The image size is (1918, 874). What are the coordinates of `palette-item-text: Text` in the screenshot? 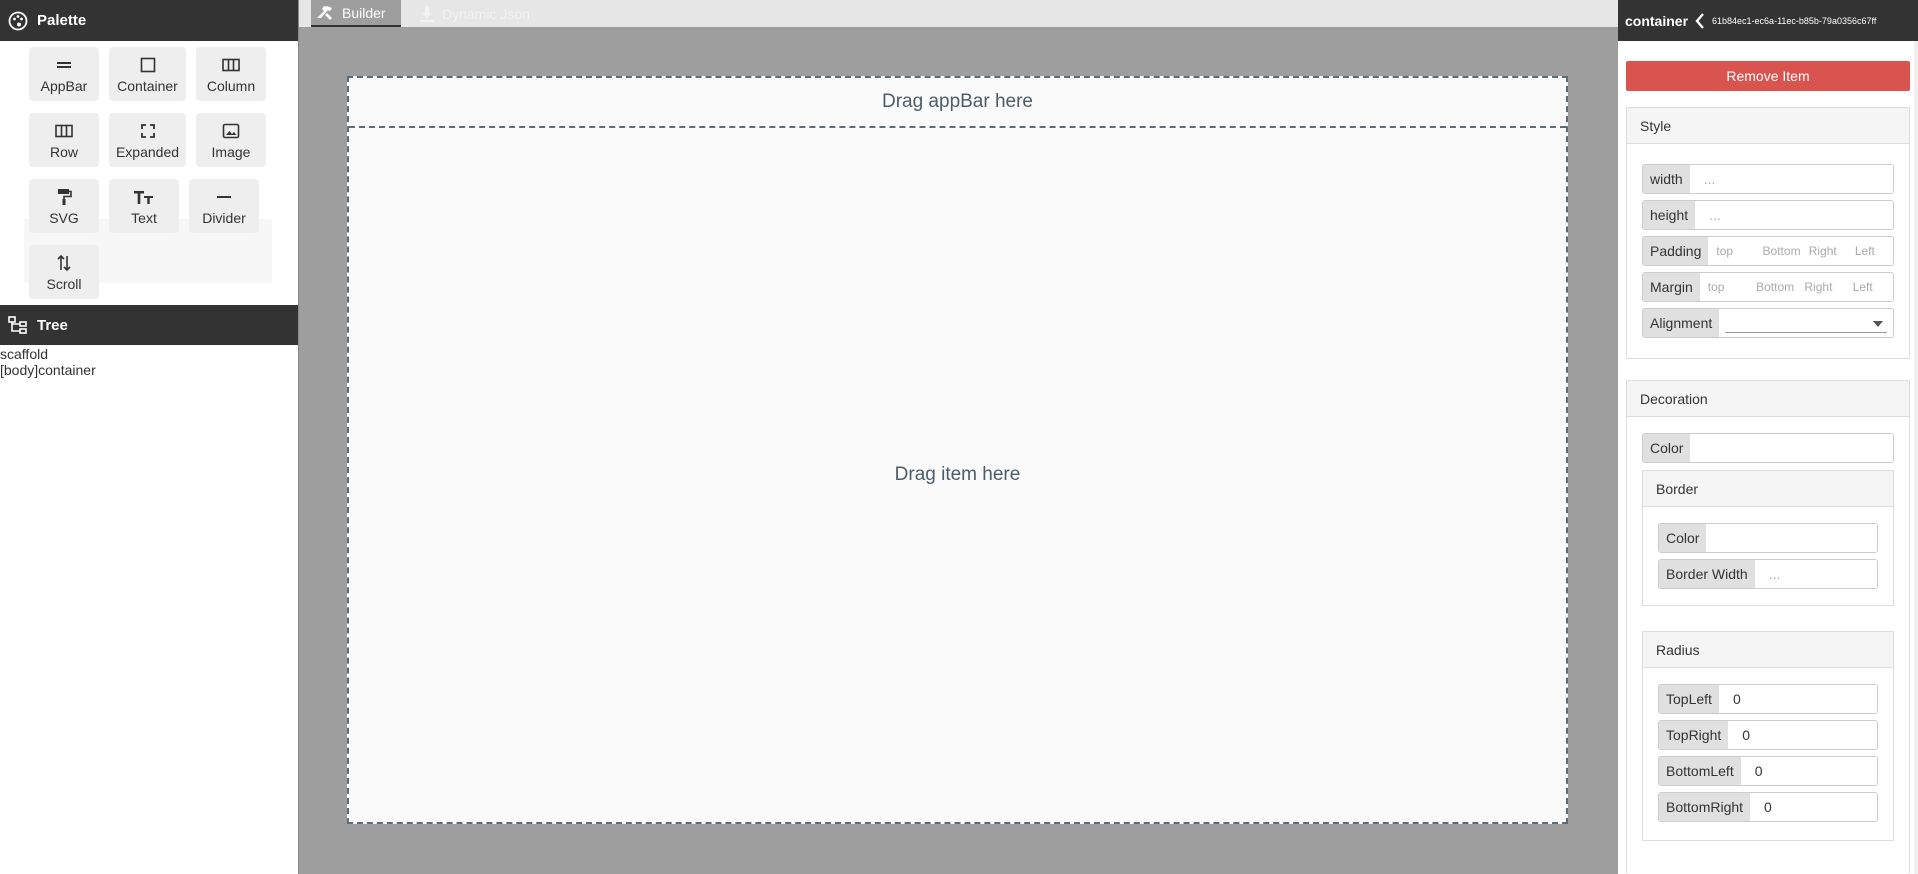 It's located at (144, 206).